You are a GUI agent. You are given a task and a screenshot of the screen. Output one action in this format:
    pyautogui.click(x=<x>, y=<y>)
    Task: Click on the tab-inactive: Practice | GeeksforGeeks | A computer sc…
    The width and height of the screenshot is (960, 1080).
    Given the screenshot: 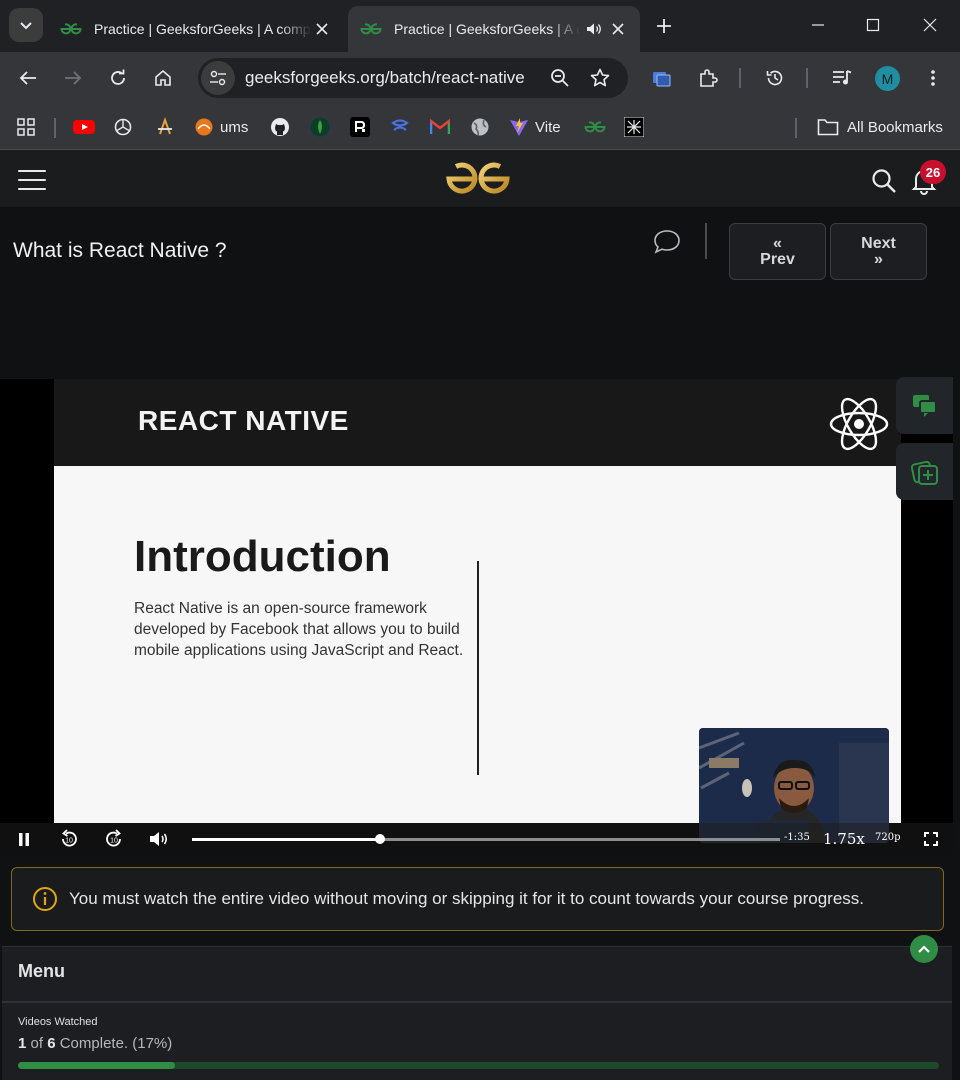 What is the action you would take?
    pyautogui.click(x=196, y=29)
    